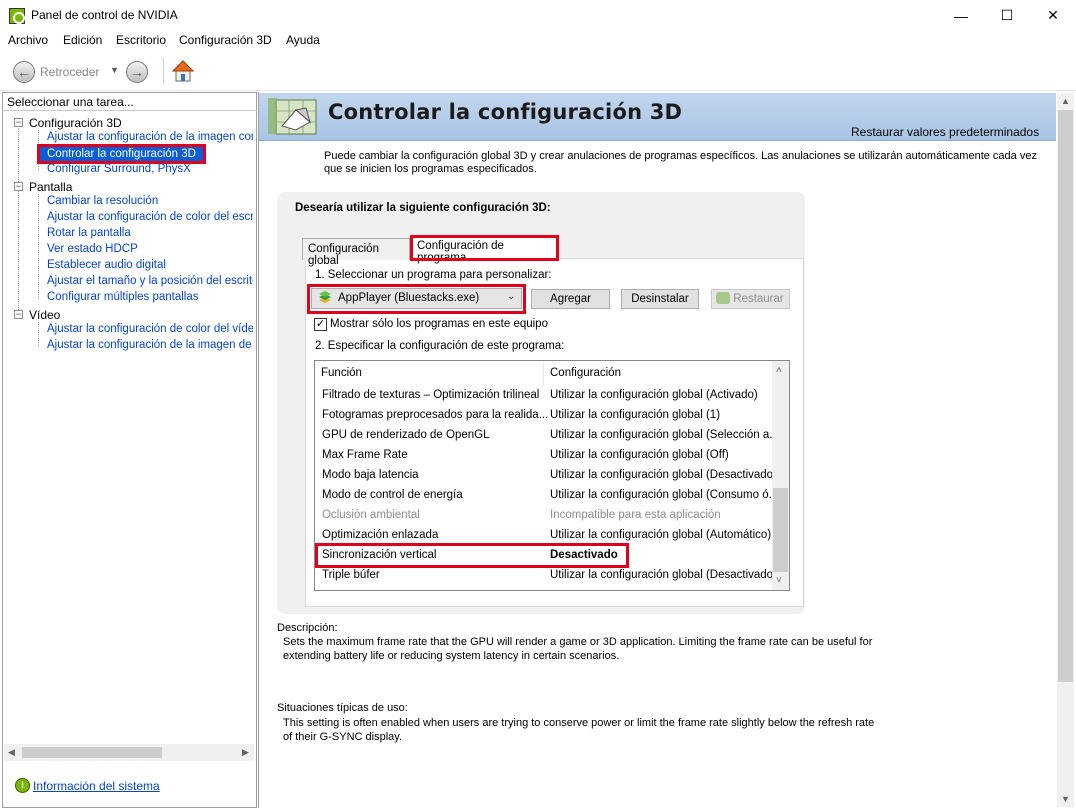 Image resolution: width=1076 pixels, height=809 pixels. What do you see at coordinates (723, 298) in the screenshot?
I see `nvidia-restore-icon` at bounding box center [723, 298].